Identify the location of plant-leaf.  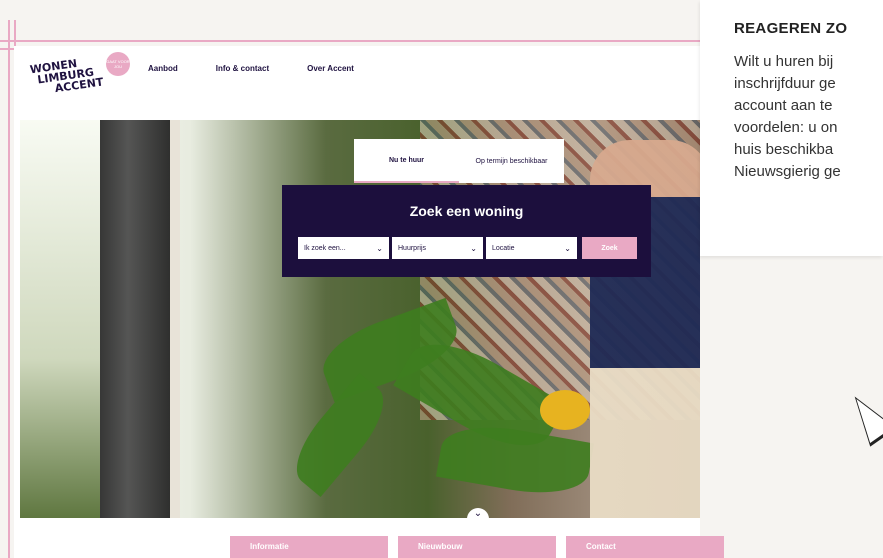
(515, 460).